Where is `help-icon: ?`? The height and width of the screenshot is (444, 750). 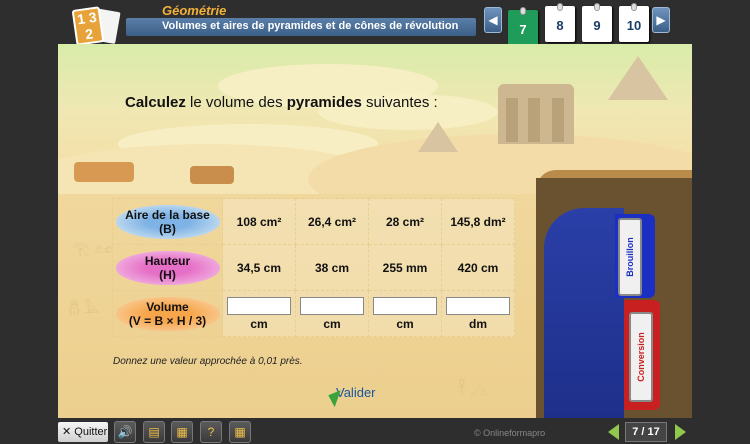 help-icon: ? is located at coordinates (211, 432).